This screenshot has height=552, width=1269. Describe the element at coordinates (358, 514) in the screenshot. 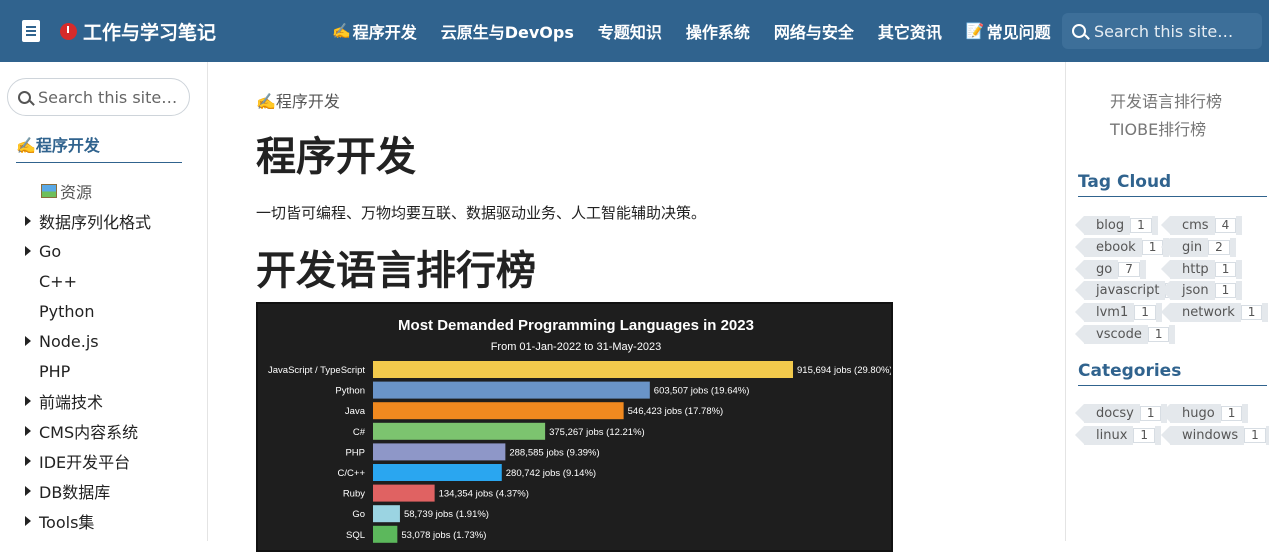

I see `chart-category-label: Go` at that location.